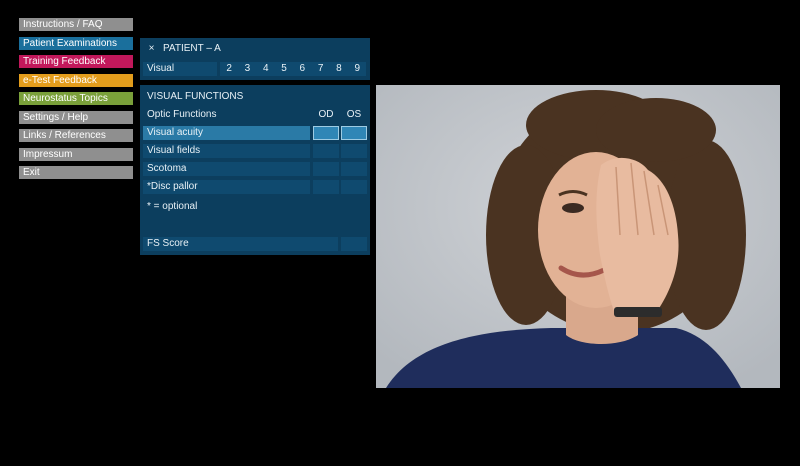 The width and height of the screenshot is (800, 466). What do you see at coordinates (240, 244) in the screenshot?
I see `fs-score-label: FS Score` at bounding box center [240, 244].